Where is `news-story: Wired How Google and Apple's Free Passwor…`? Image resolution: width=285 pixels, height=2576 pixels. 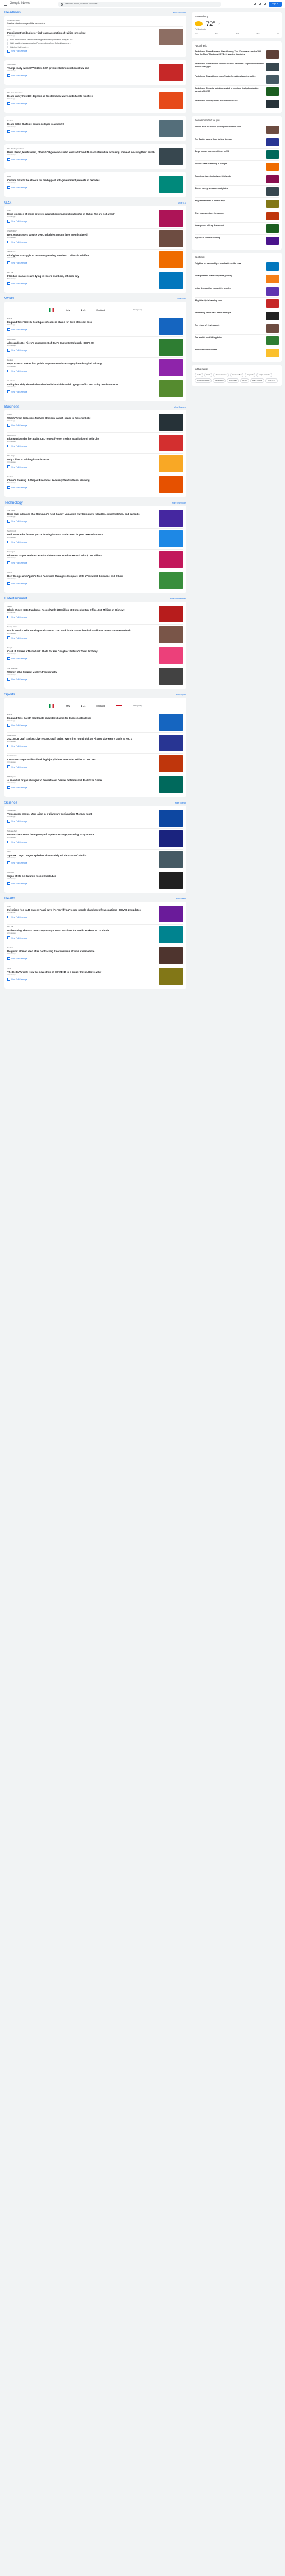
news-story: Wired How Google and Apple's Free Passwor… is located at coordinates (95, 580).